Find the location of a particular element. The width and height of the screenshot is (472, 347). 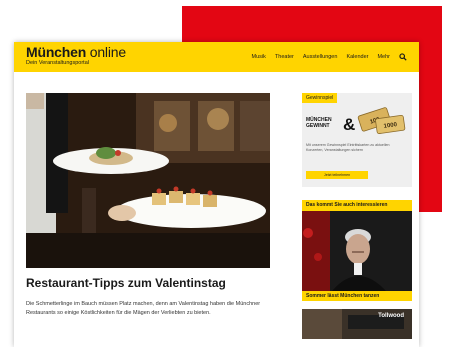

nav-item-theater: Theater is located at coordinates (284, 57).